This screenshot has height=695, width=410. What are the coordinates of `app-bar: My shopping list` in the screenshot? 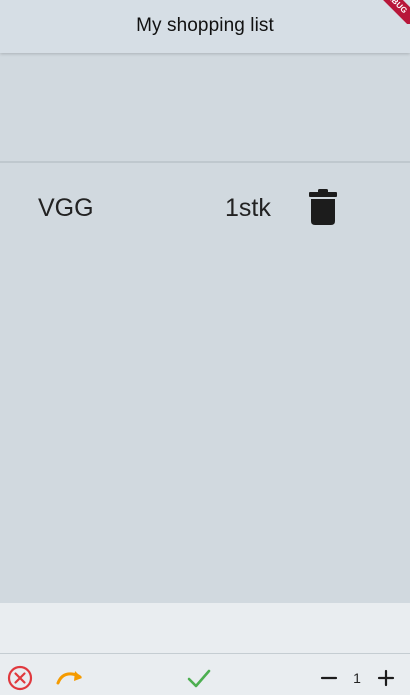 It's located at (205, 26).